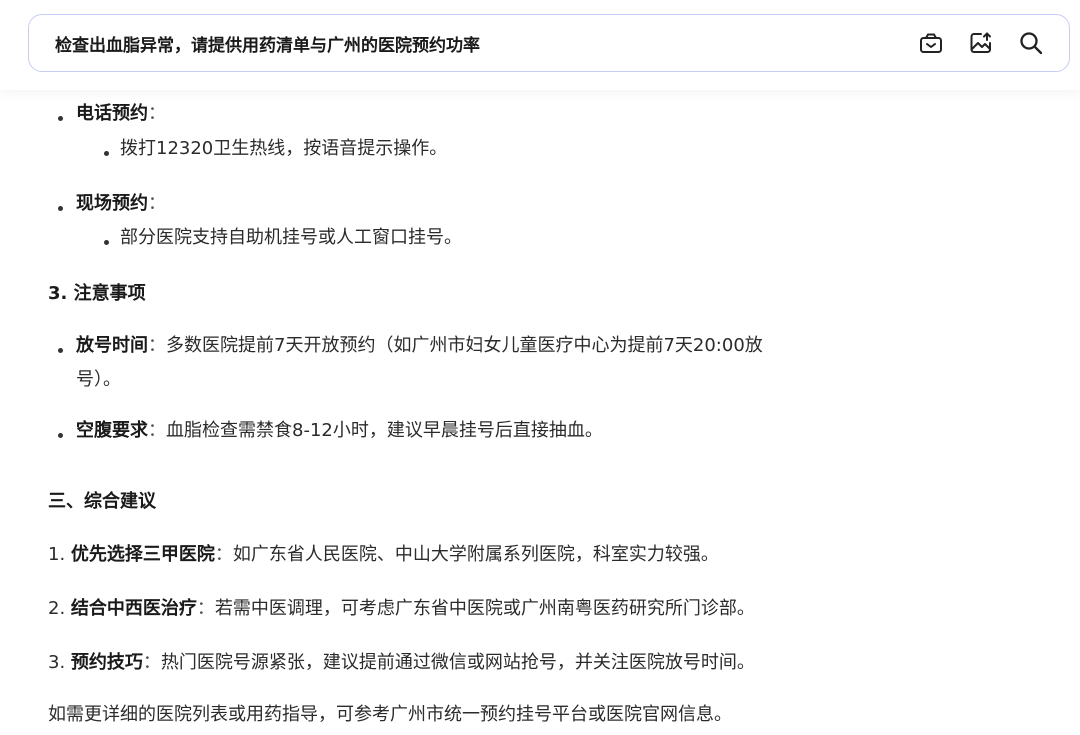 The width and height of the screenshot is (1080, 735). Describe the element at coordinates (157, 203) in the screenshot. I see `onsite-sep: ：` at that location.